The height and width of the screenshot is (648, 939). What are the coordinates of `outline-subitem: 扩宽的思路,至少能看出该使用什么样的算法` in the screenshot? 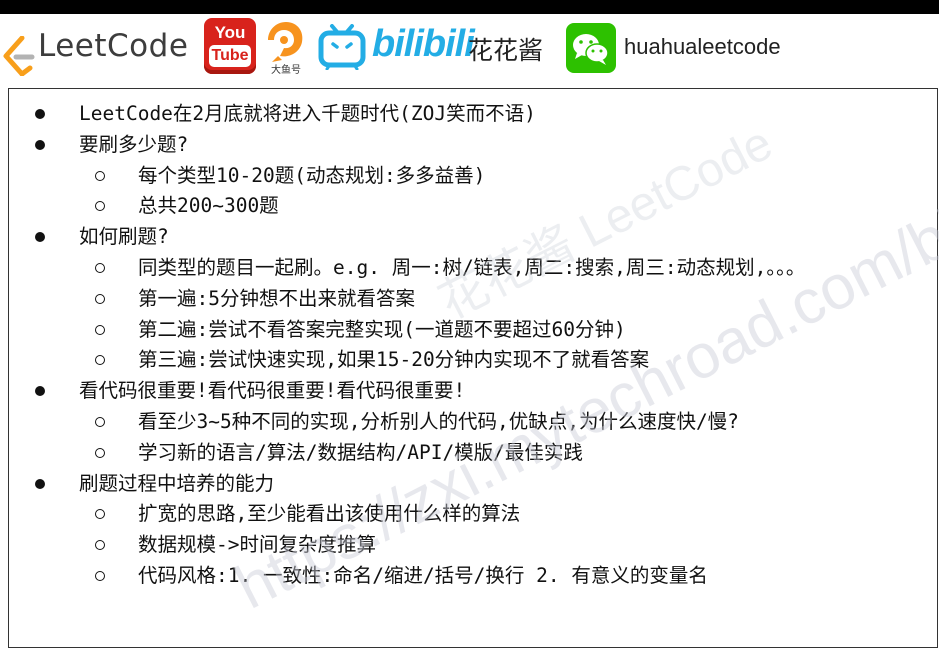 It's located at (329, 514).